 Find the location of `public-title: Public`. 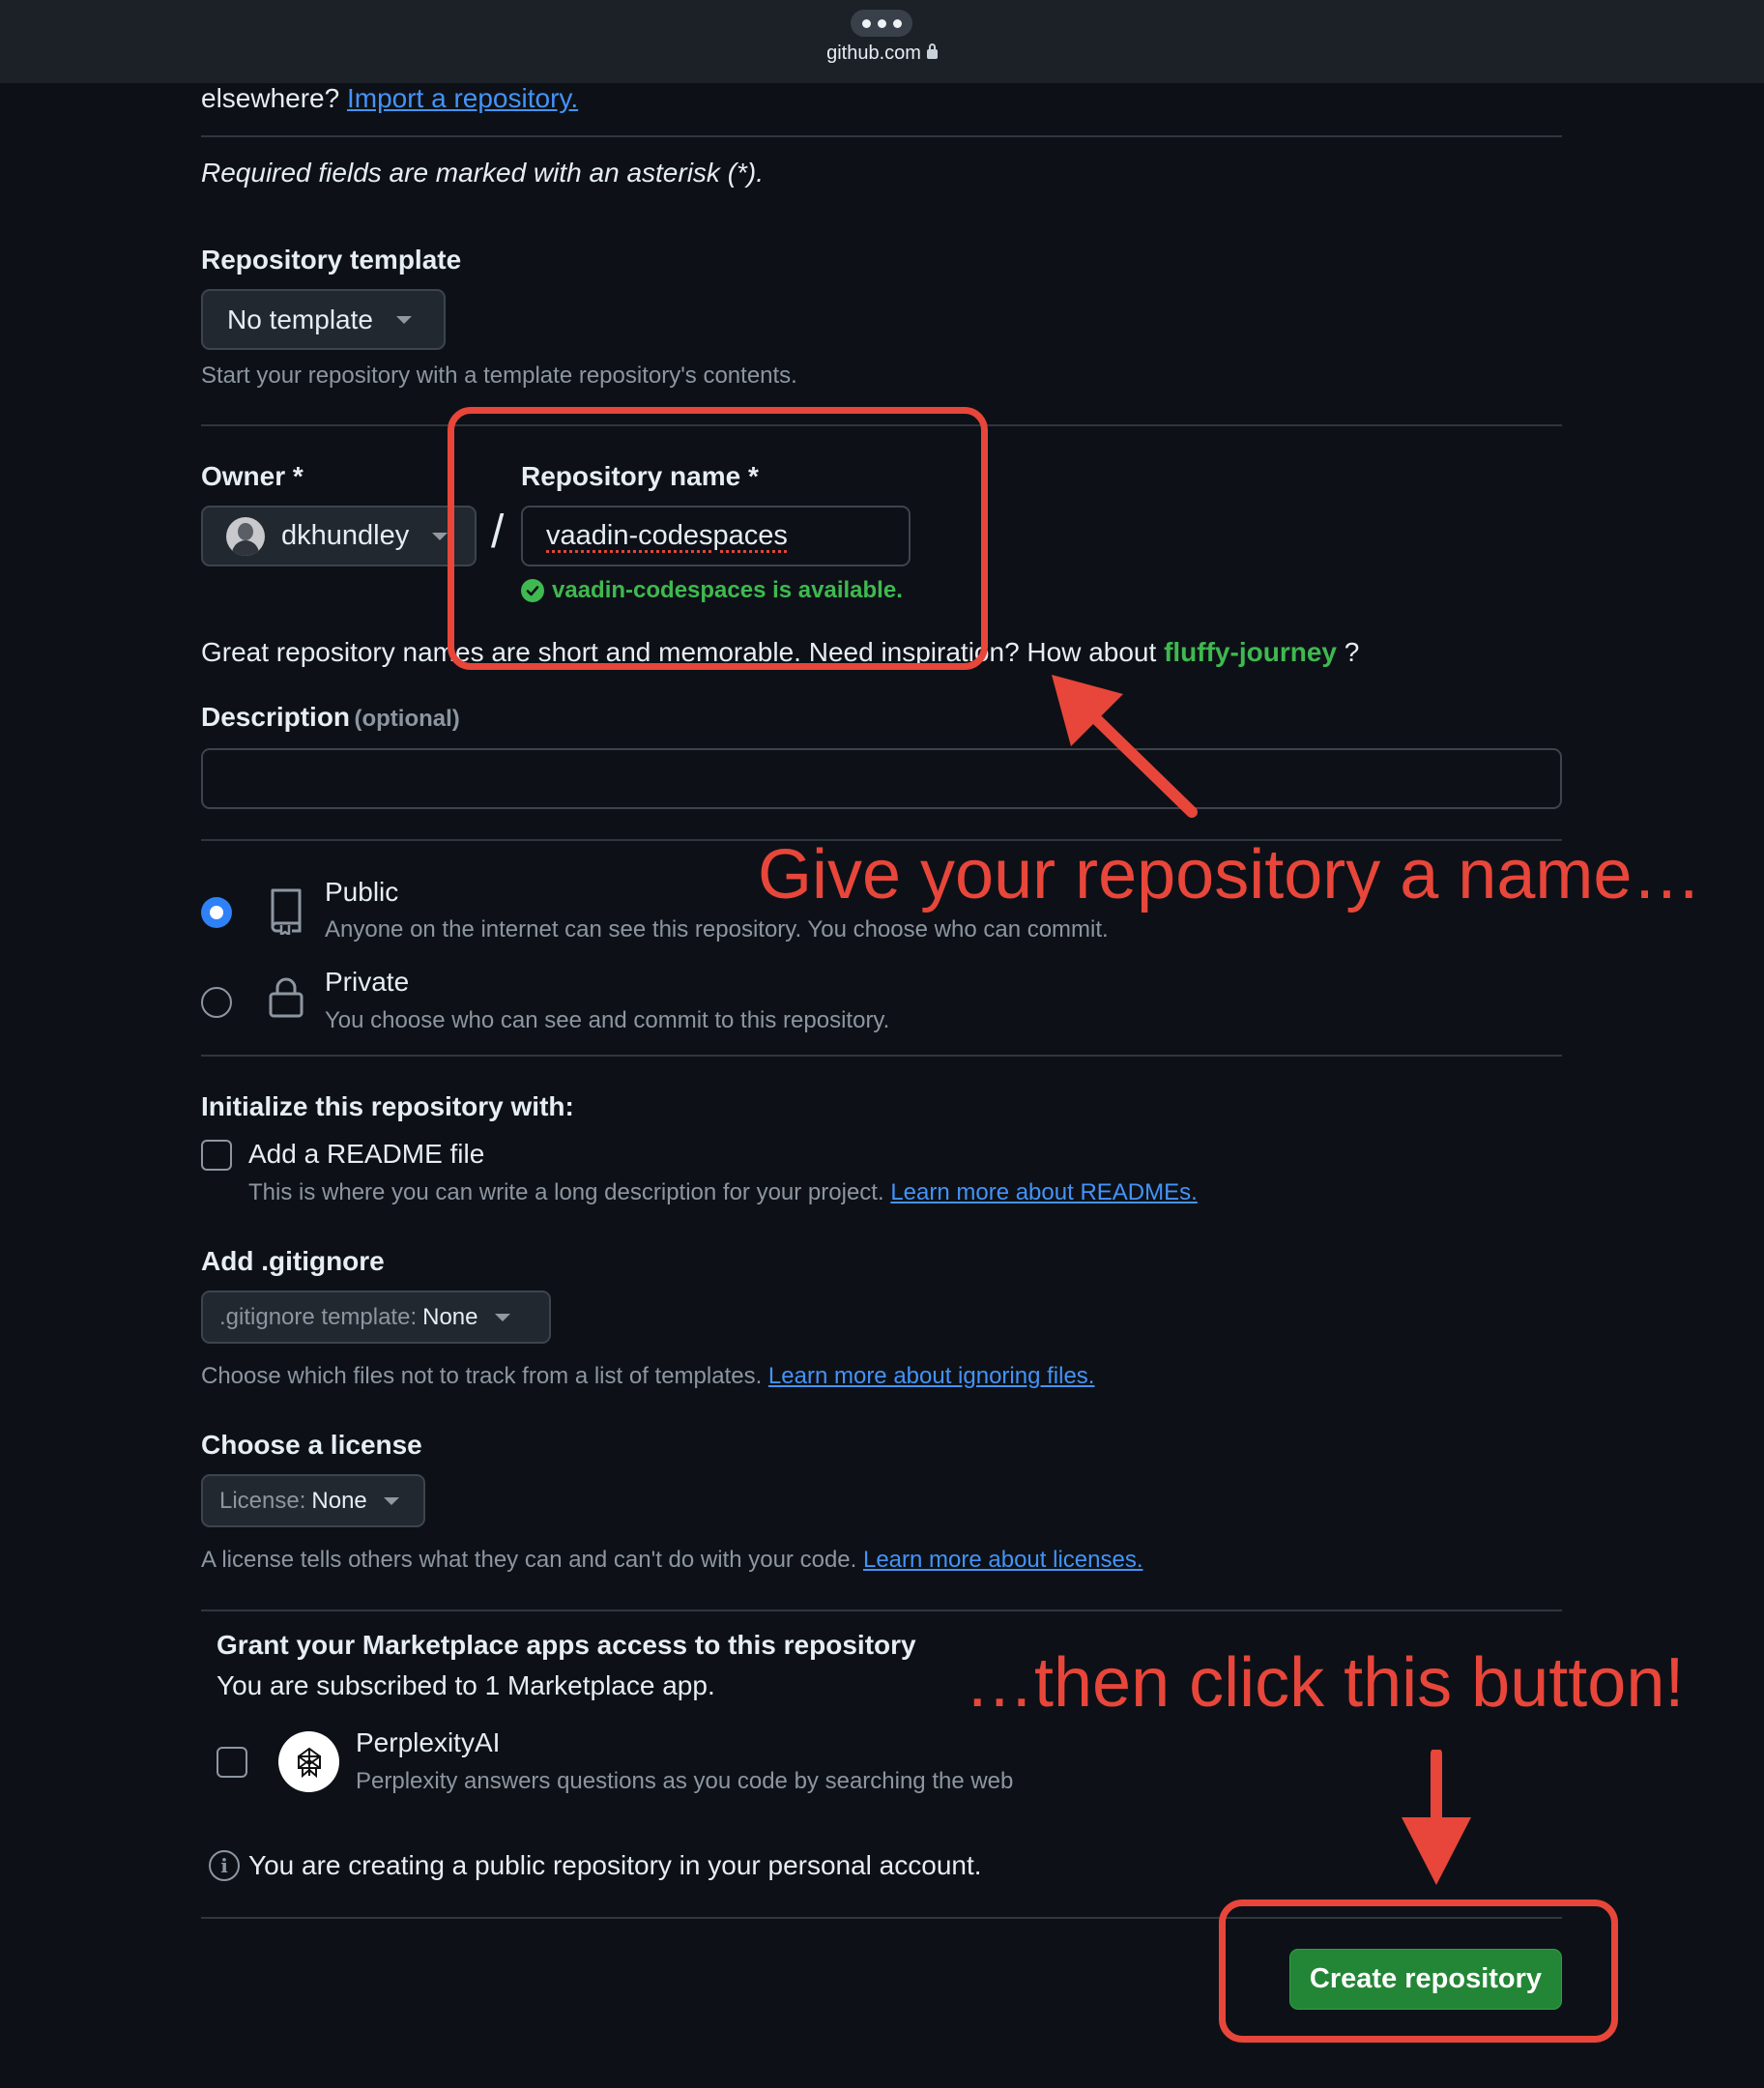

public-title: Public is located at coordinates (362, 892).